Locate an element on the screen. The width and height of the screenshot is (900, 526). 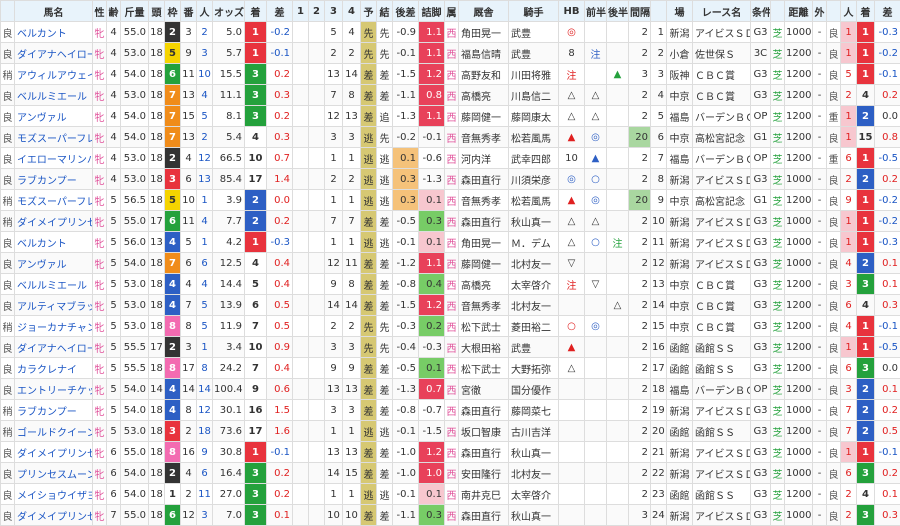
cell-gf: 芝 is located at coordinates (778, 515).